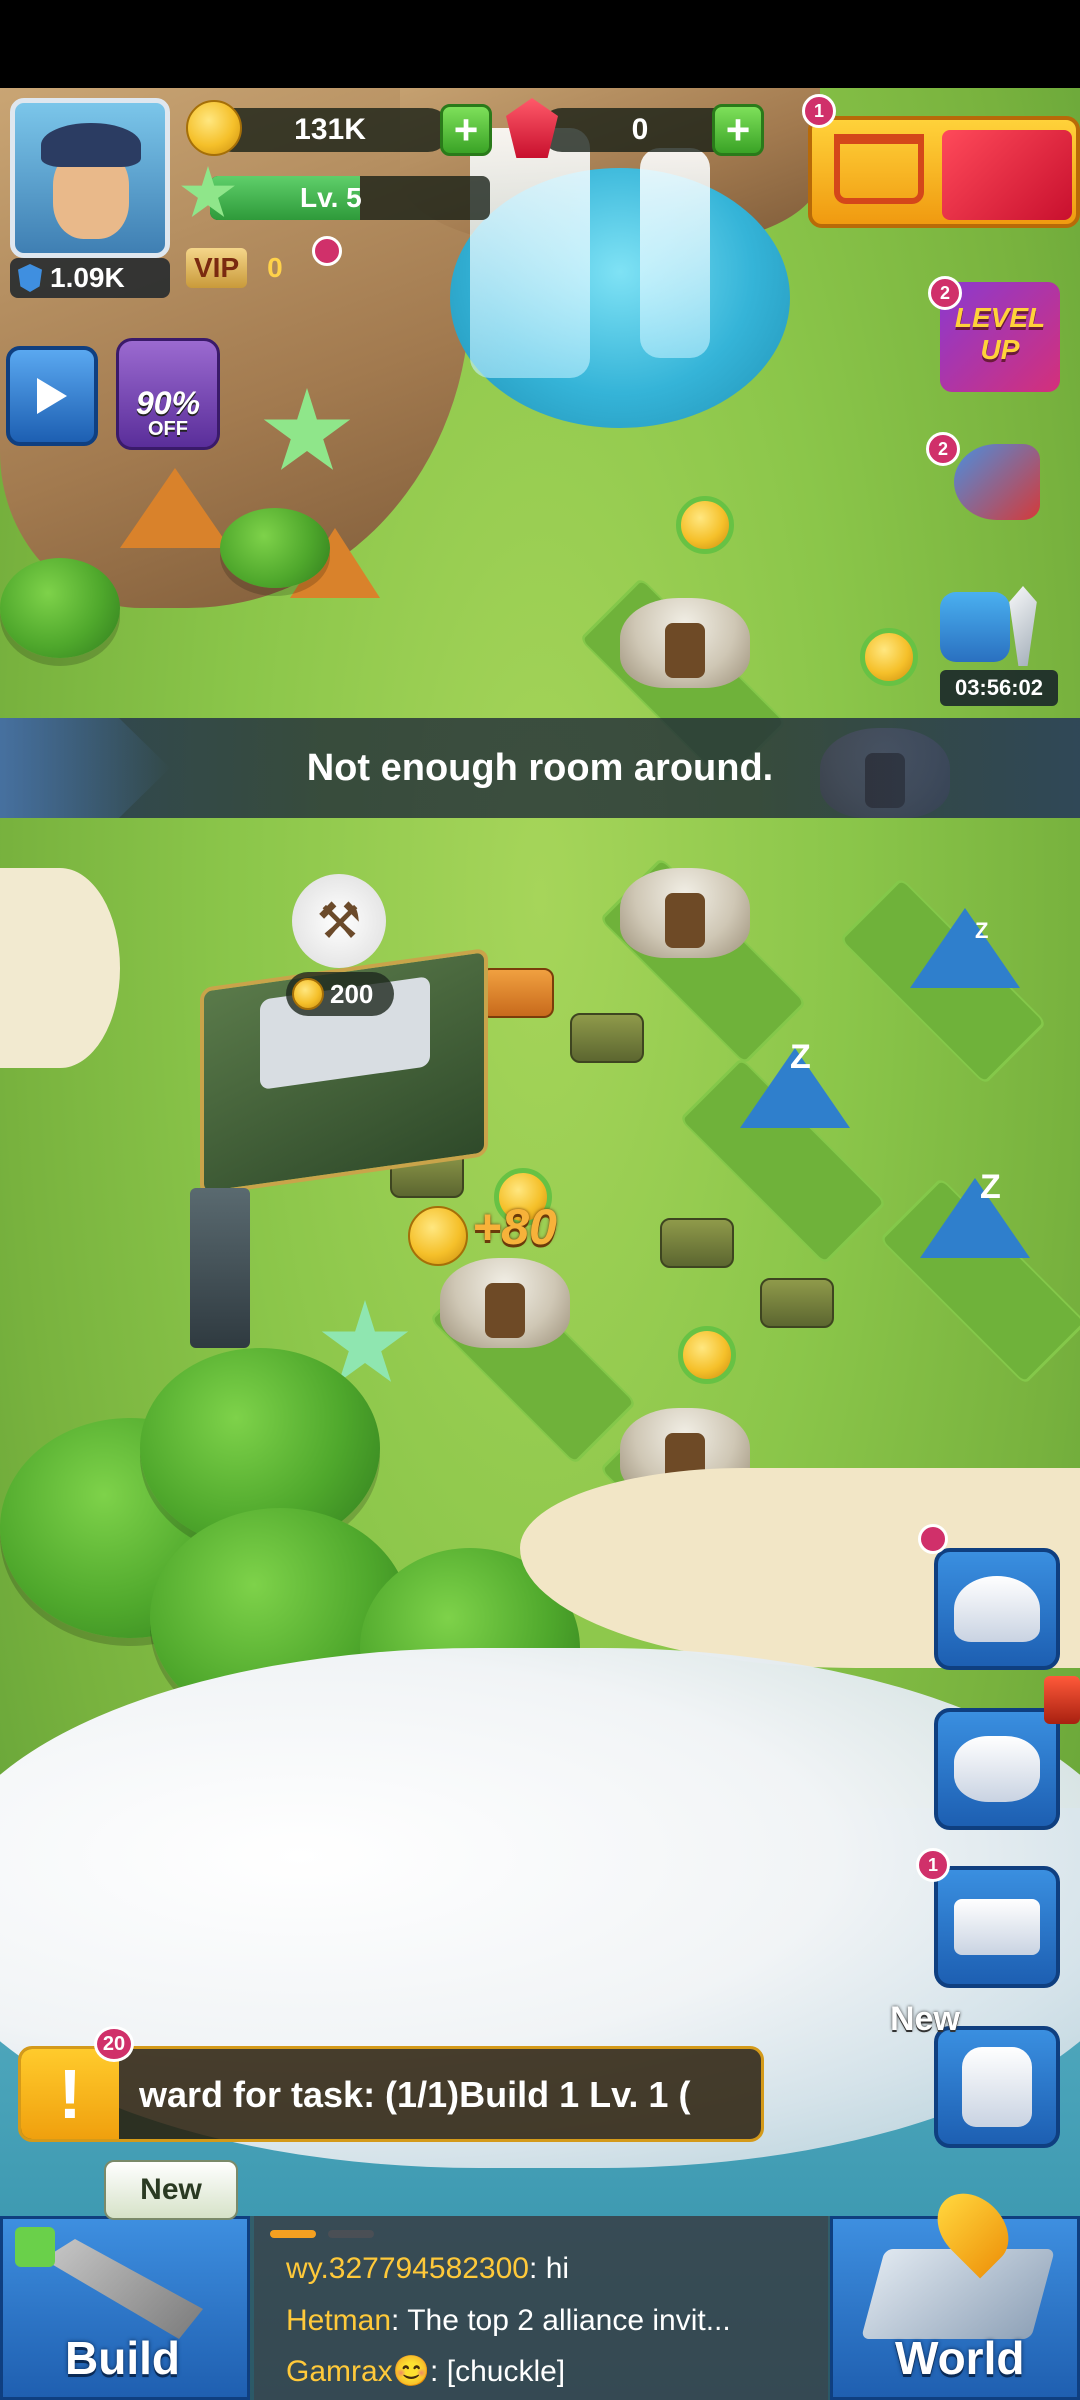 This screenshot has width=1080, height=2400. Describe the element at coordinates (933, 1865) in the screenshot. I see `mail-badge: 1` at that location.